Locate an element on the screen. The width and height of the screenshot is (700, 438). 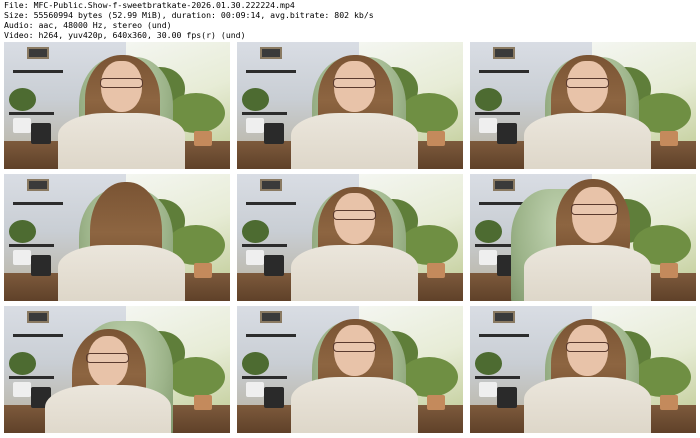
audio-info-text: Audio: aac, 48000 Hz, stereo (und) is located at coordinates (88, 25).